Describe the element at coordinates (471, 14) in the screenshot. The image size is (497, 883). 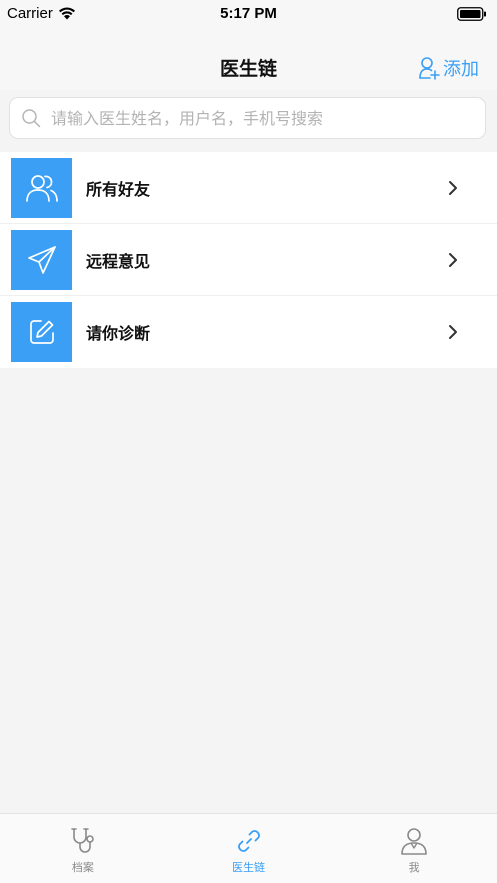
I see `battery-icon` at that location.